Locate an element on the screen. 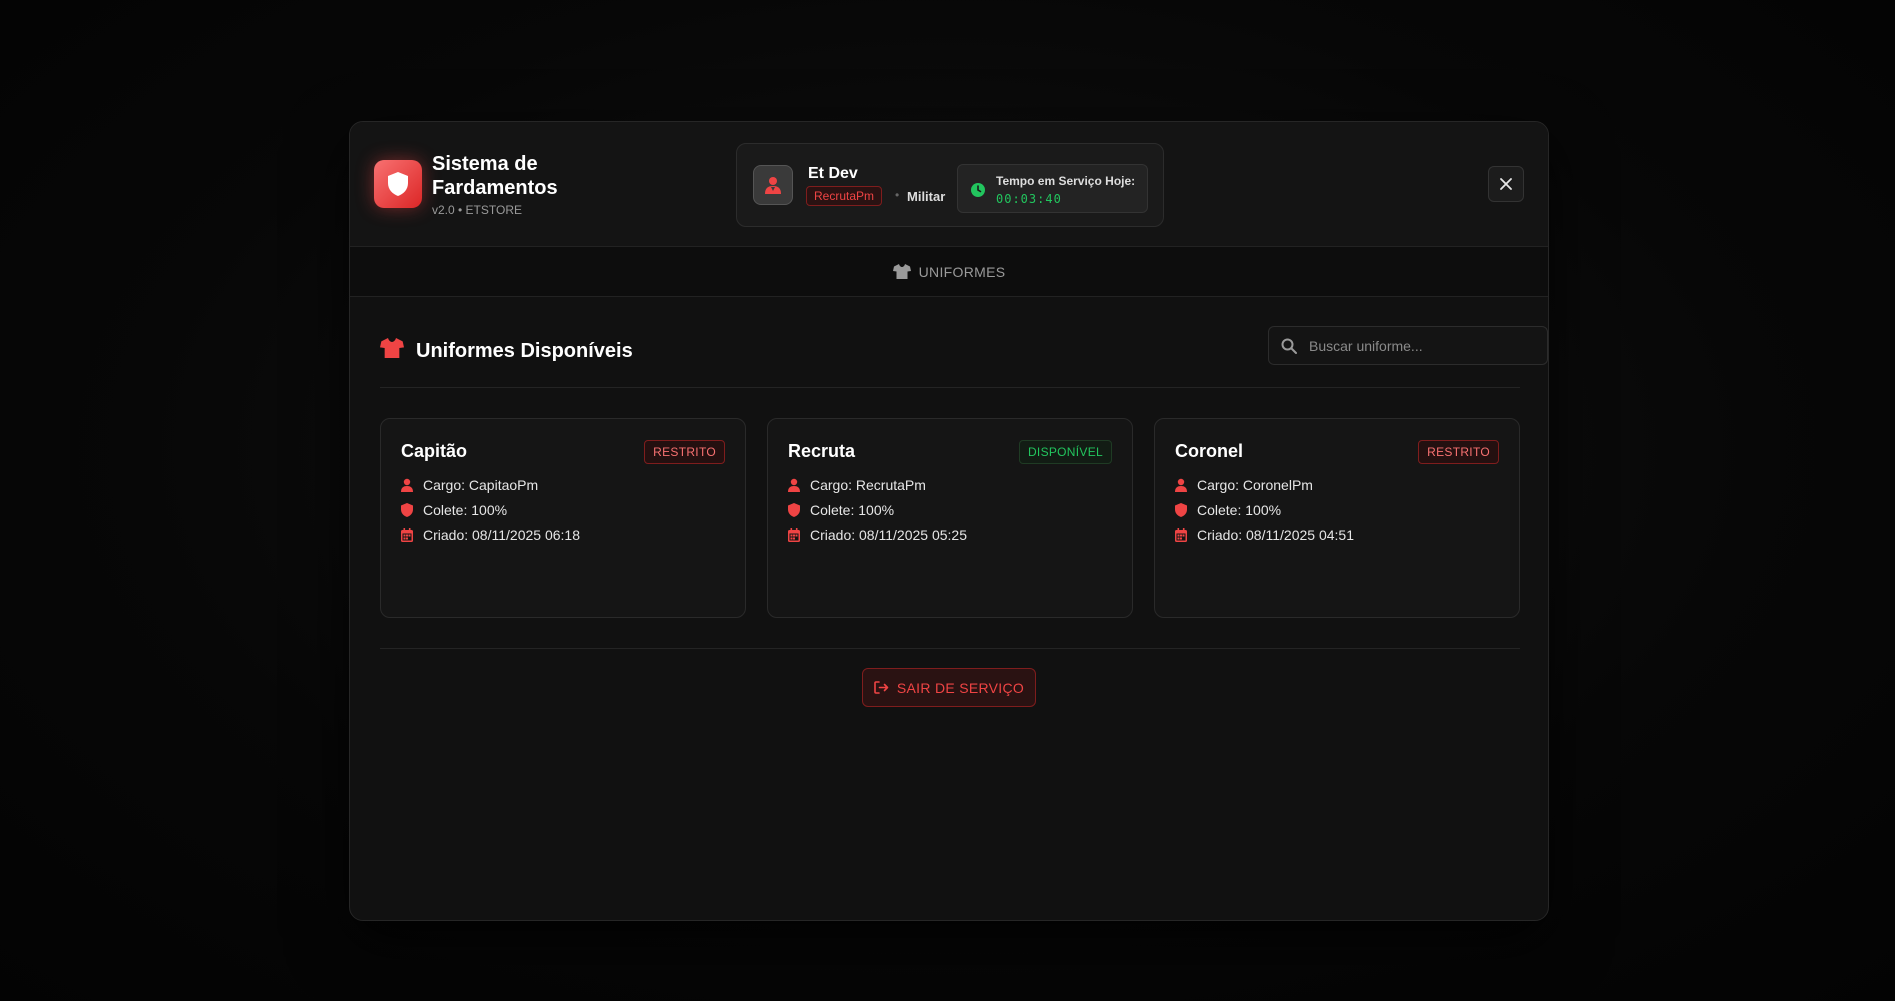 This screenshot has height=1001, width=1895. avatar is located at coordinates (773, 185).